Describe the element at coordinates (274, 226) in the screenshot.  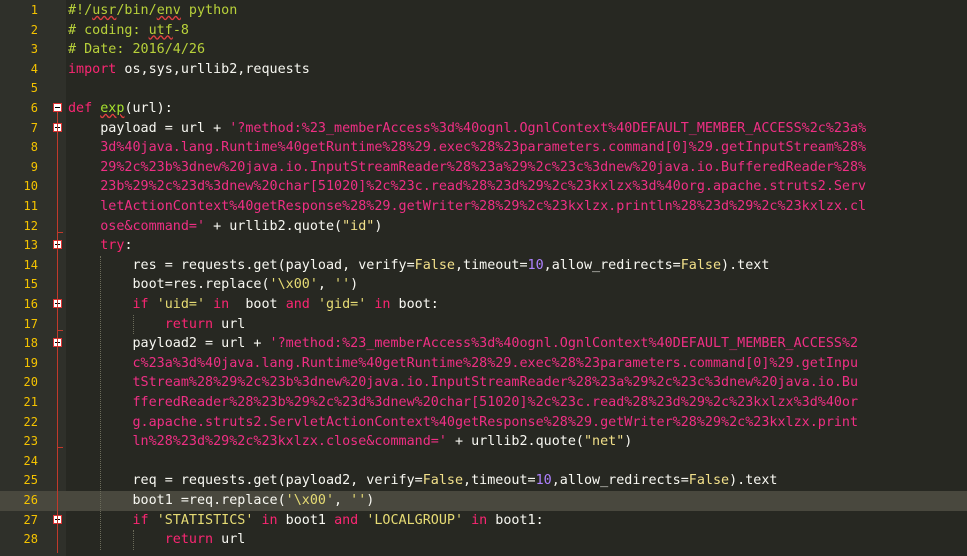
I see `code-token: + urllib2.quote(` at that location.